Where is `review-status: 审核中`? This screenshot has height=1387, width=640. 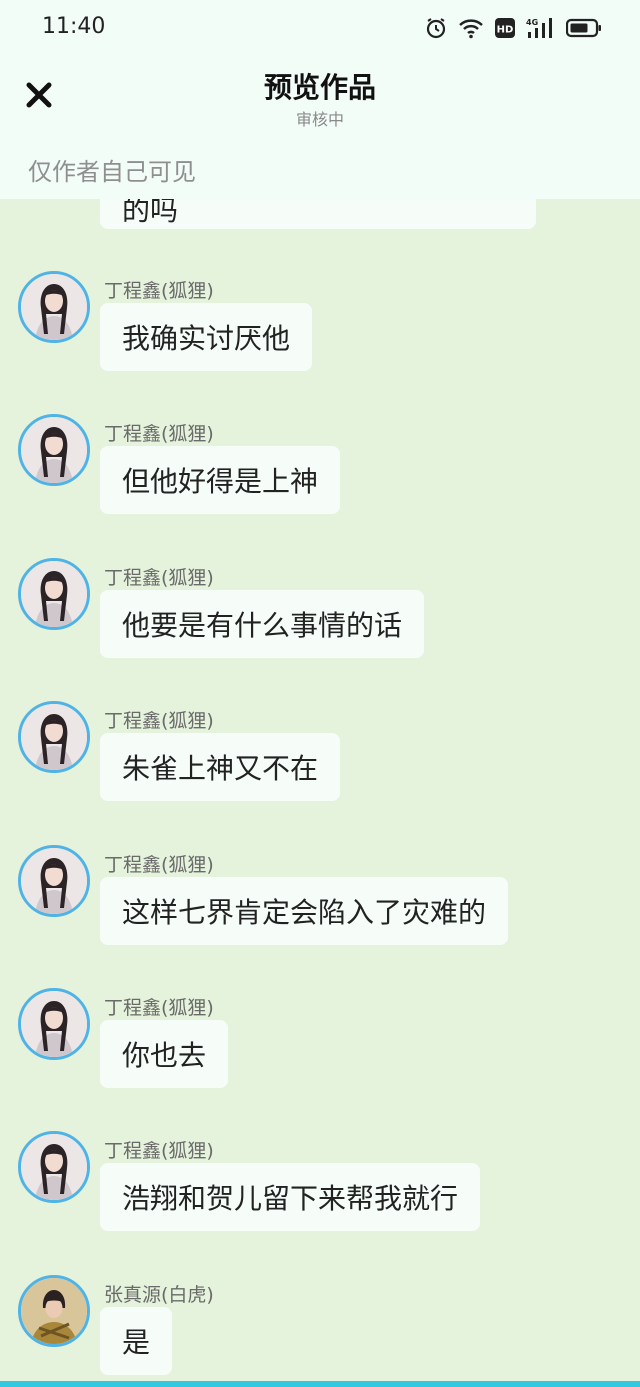
review-status: 审核中 is located at coordinates (319, 119).